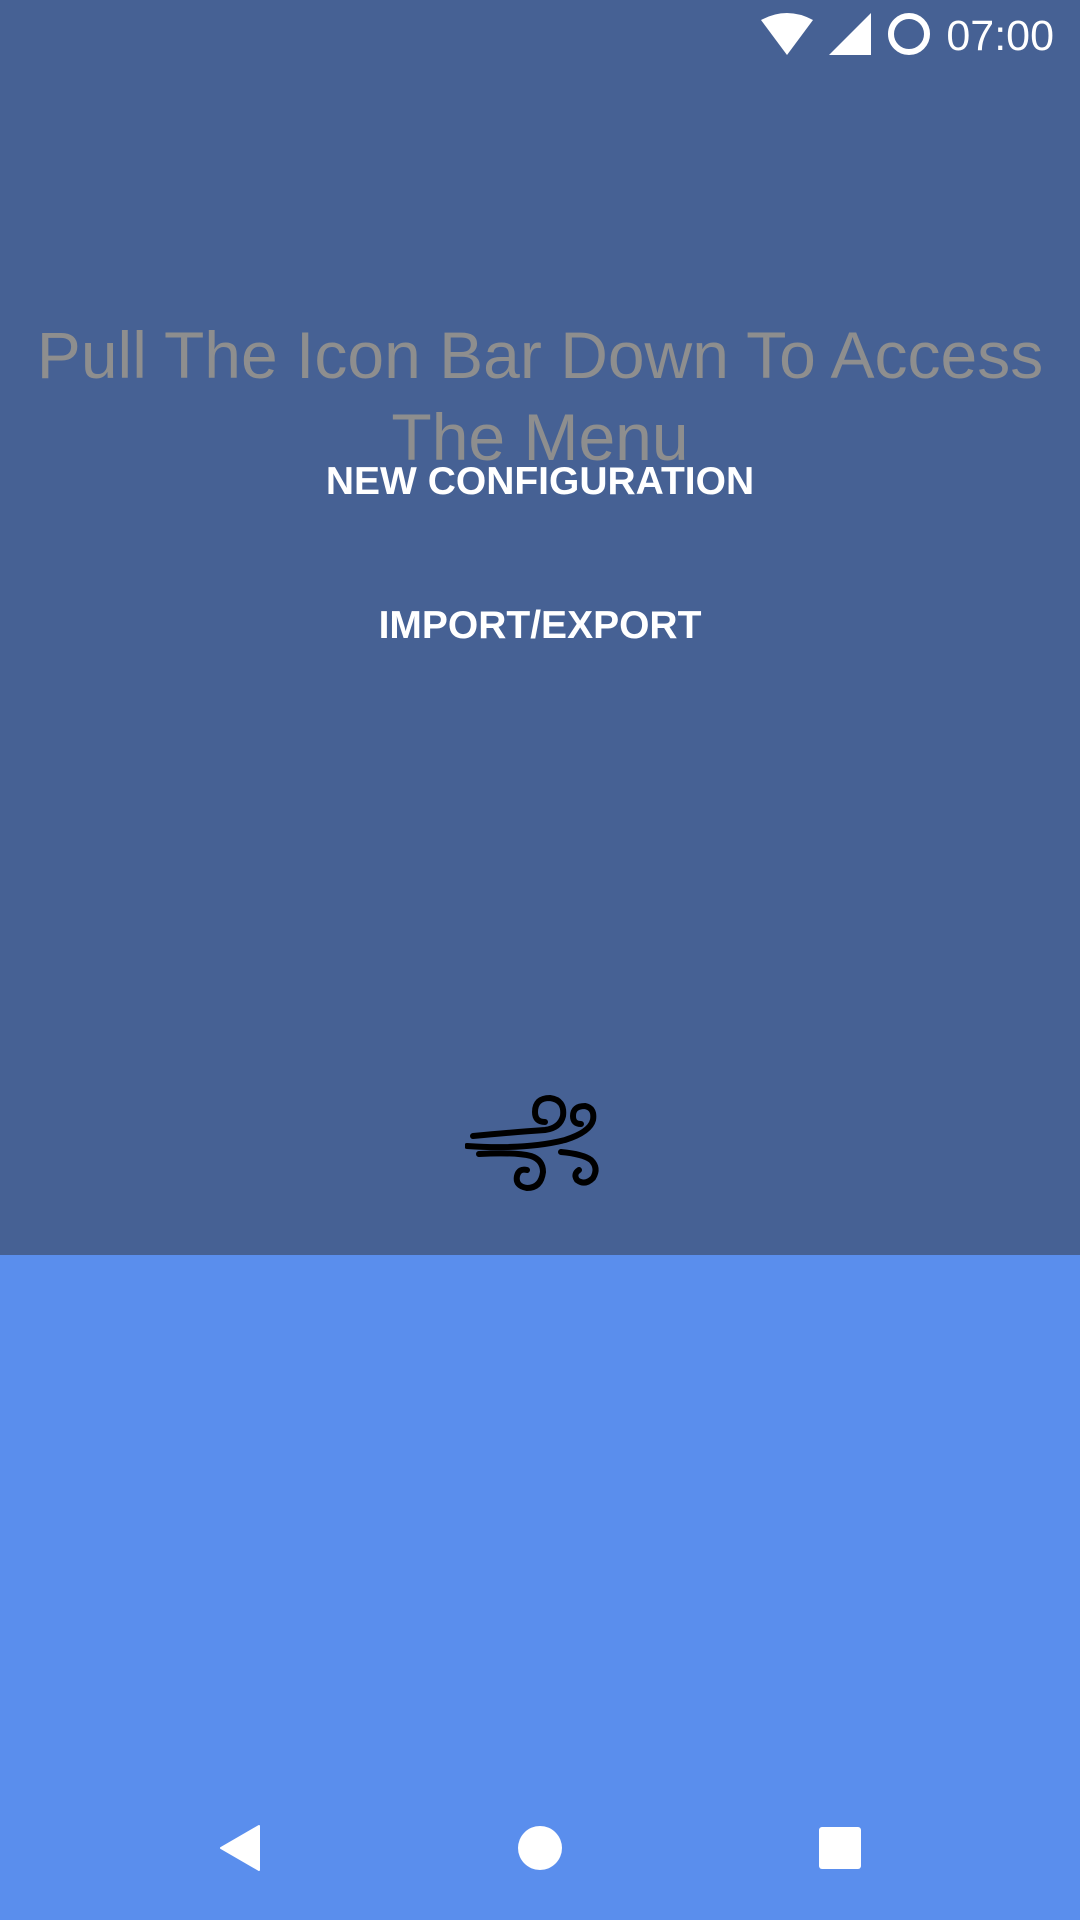 The height and width of the screenshot is (1920, 1080). What do you see at coordinates (240, 1848) in the screenshot?
I see `back-icon` at bounding box center [240, 1848].